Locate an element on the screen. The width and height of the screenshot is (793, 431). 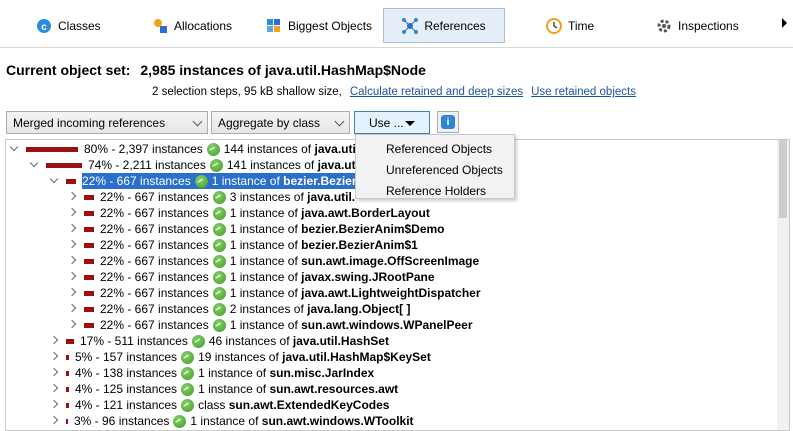
info-button: i is located at coordinates (448, 122).